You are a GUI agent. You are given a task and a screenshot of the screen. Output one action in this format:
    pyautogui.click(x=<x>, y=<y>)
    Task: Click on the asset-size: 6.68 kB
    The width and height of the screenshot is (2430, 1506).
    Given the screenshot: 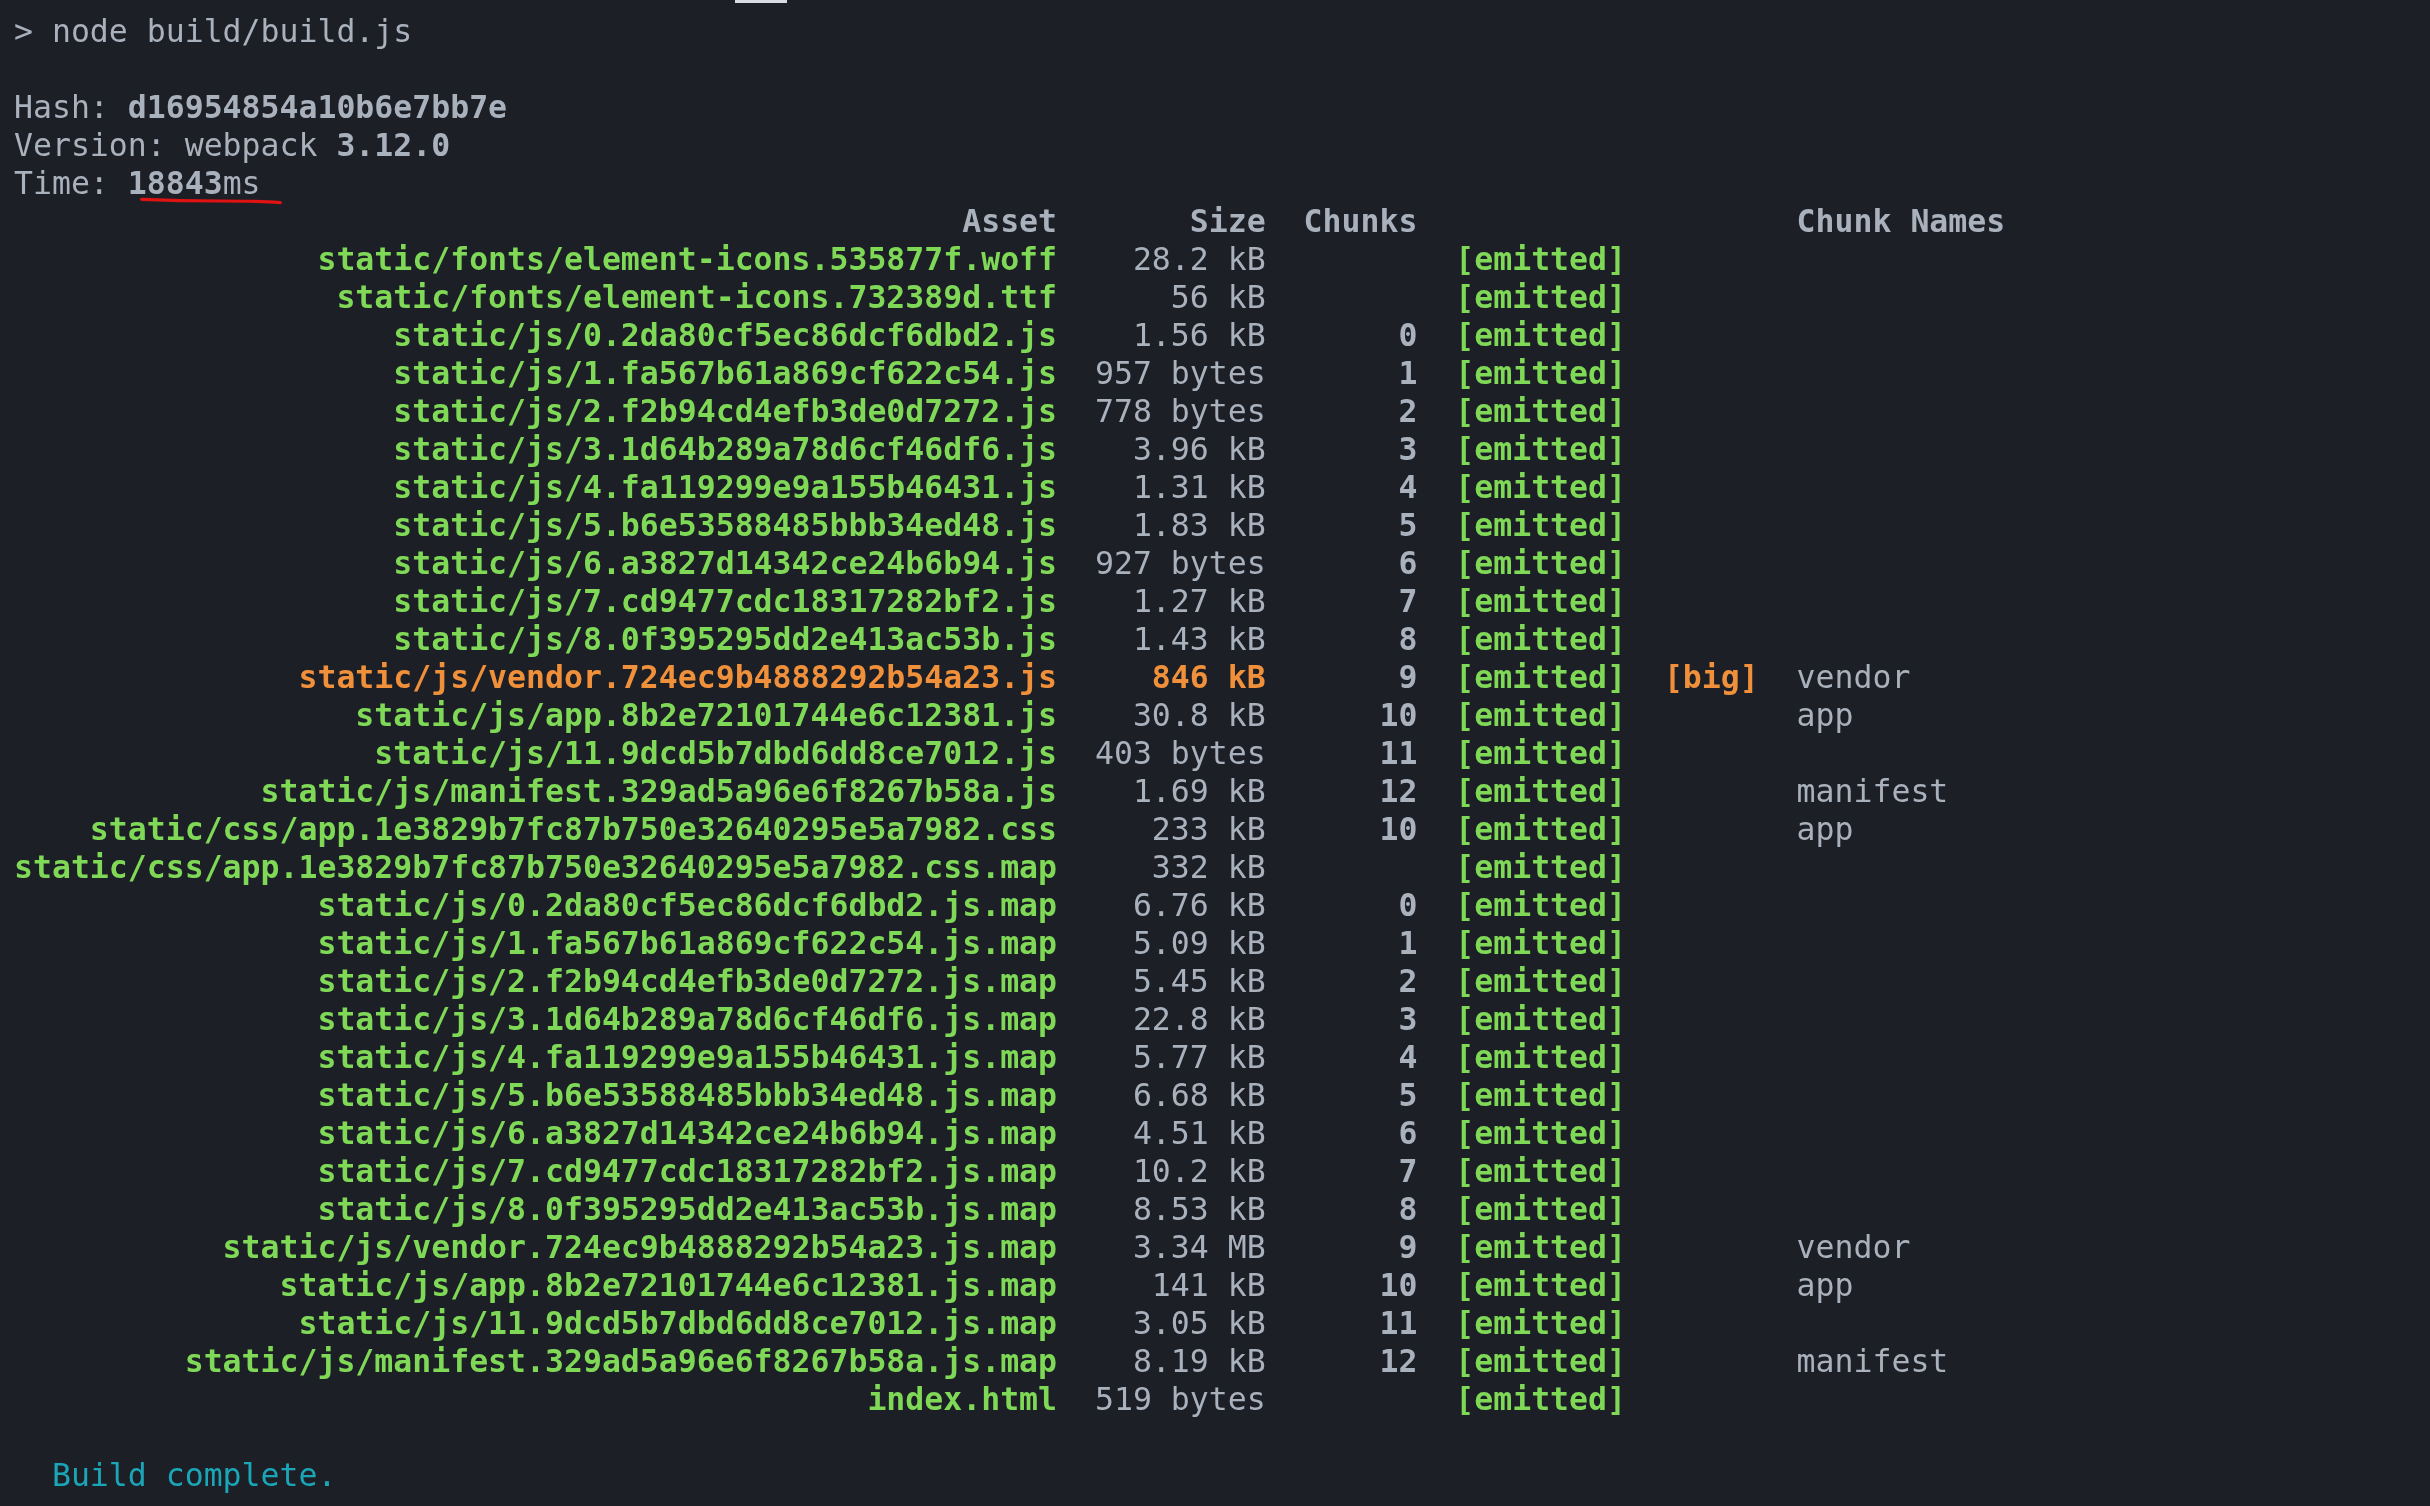 What is the action you would take?
    pyautogui.click(x=1199, y=1095)
    